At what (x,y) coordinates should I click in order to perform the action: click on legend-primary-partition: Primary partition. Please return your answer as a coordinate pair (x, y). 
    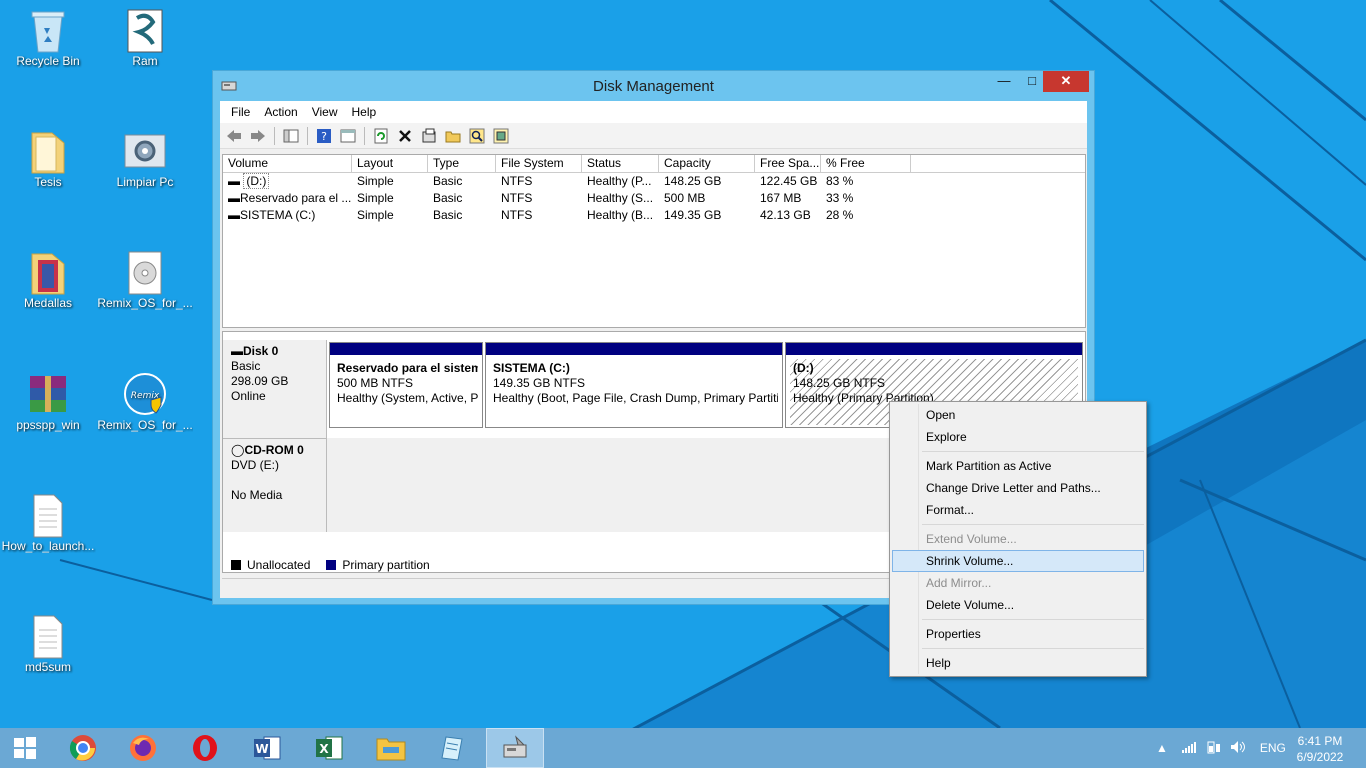
    Looking at the image, I should click on (386, 565).